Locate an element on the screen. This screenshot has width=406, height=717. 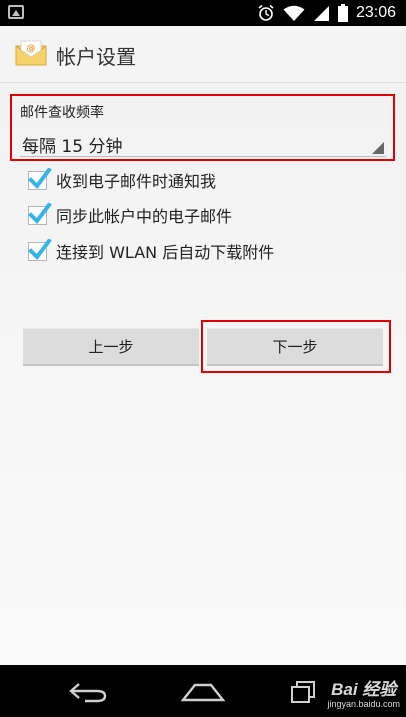
navigation-bar: Bai 经验 jingyan.baidu.com is located at coordinates (203, 691).